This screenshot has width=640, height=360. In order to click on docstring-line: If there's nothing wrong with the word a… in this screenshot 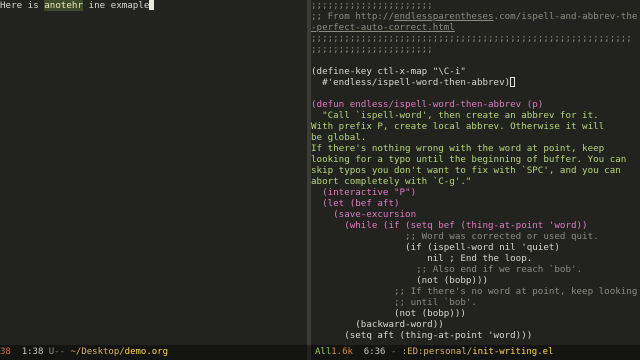, I will do `click(458, 148)`.